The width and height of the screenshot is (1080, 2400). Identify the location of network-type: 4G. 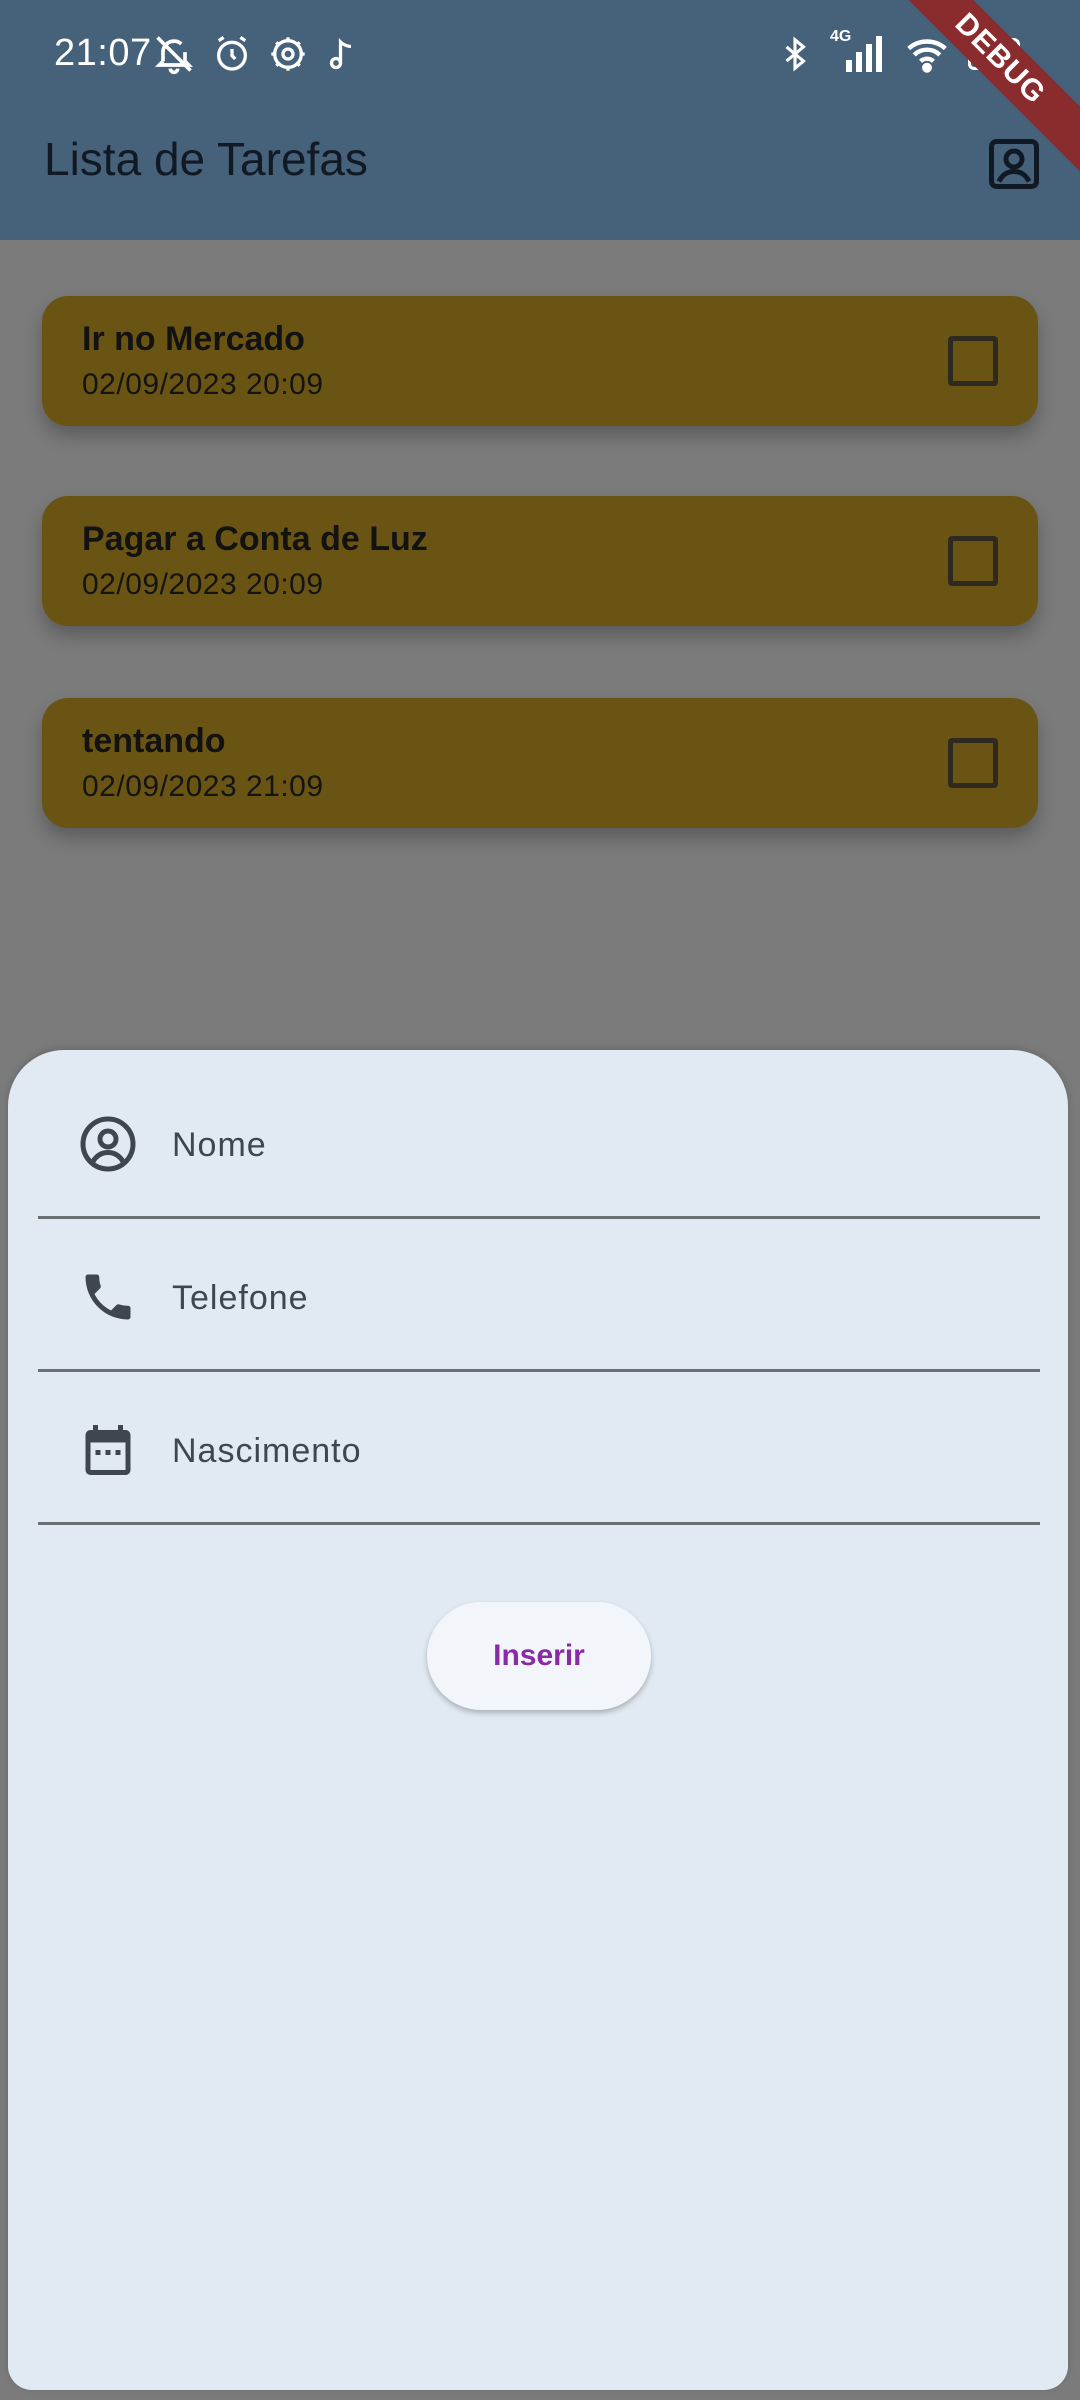
(841, 36).